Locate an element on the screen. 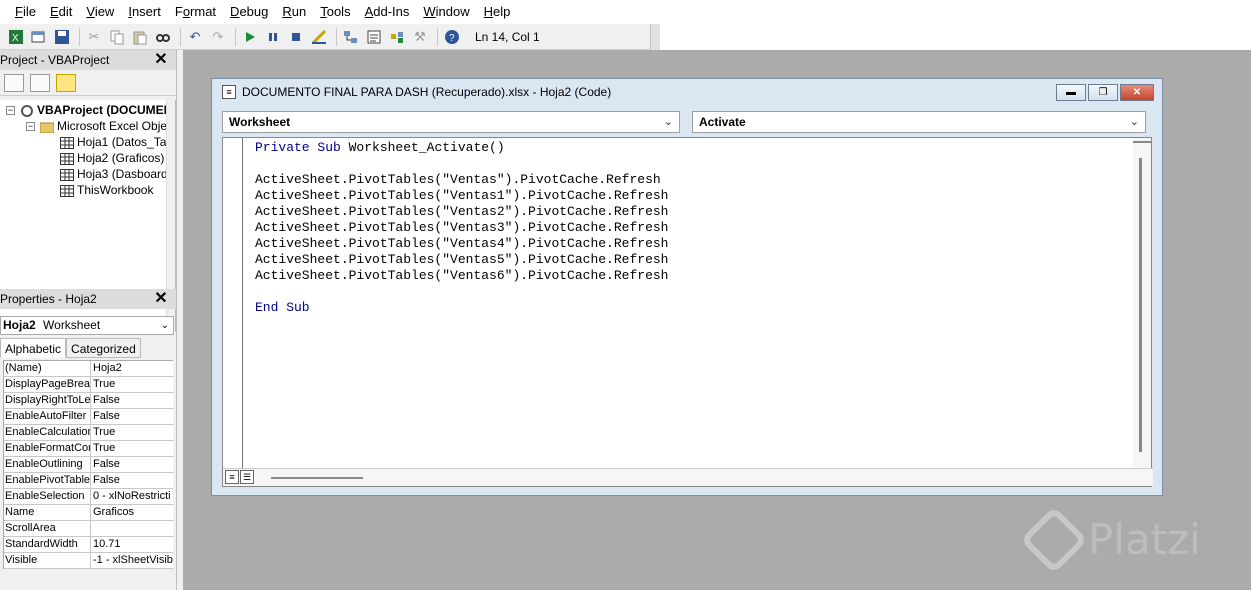 The height and width of the screenshot is (590, 1251). tab-alphabetic: Alphabetic is located at coordinates (33, 348).